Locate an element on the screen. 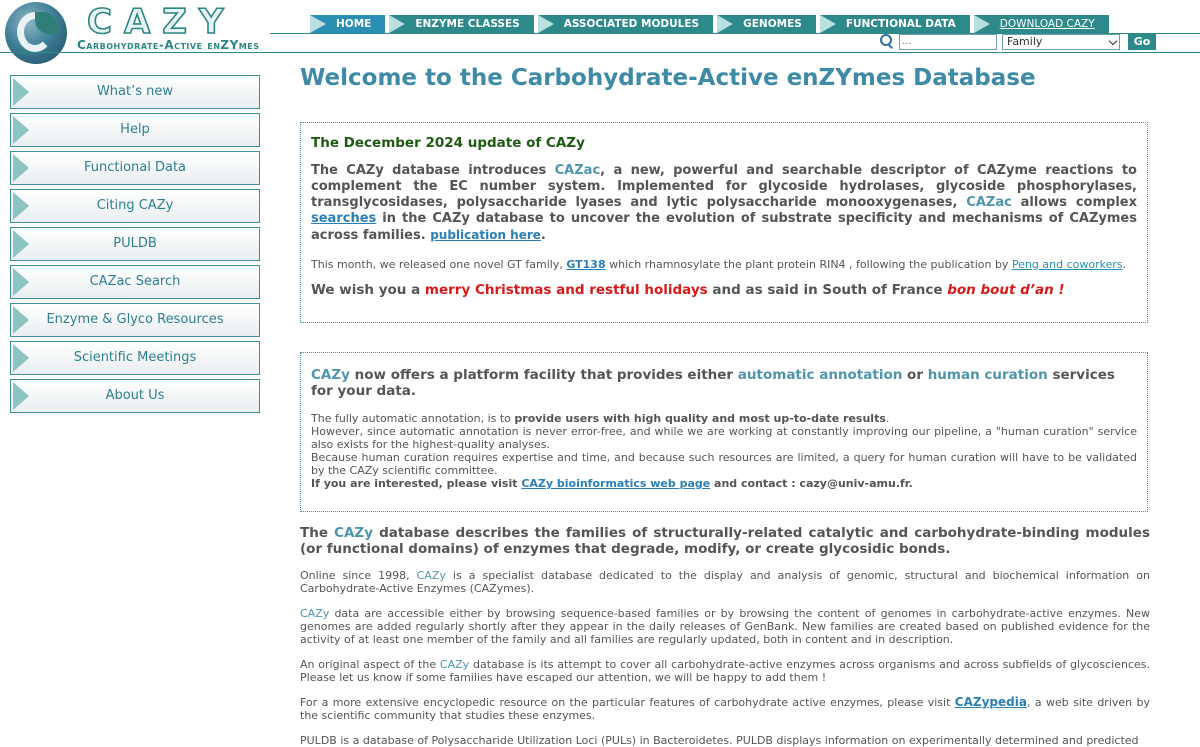 The width and height of the screenshot is (1200, 747). sidebar-item-label: Enzyme & Glyco Resources is located at coordinates (135, 319).